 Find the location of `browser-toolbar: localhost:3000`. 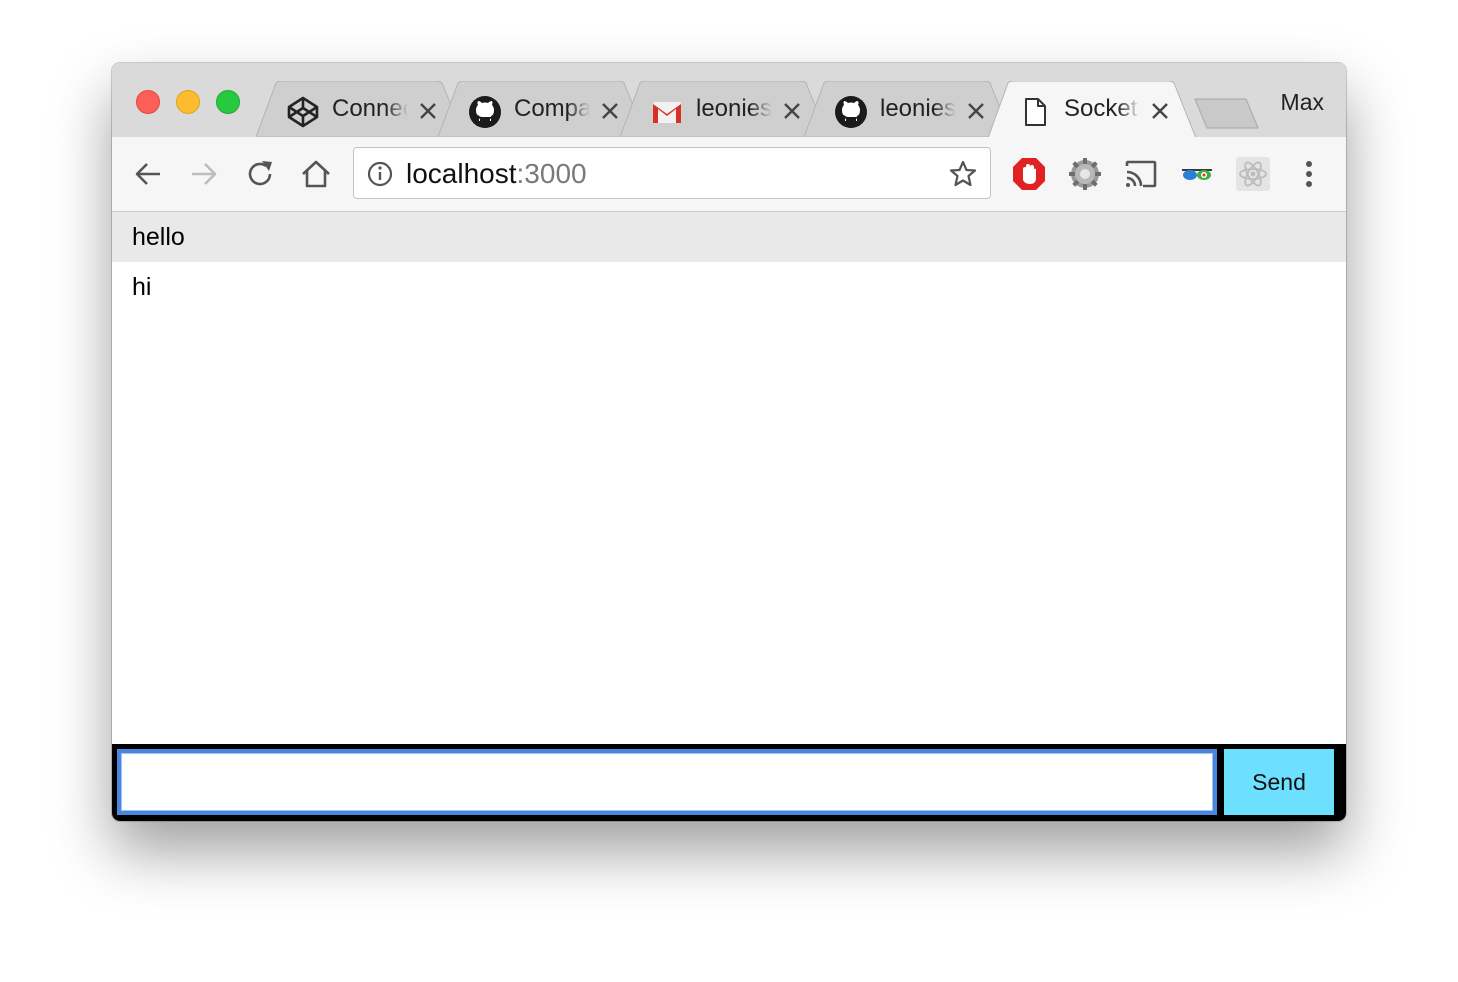

browser-toolbar: localhost:3000 is located at coordinates (729, 174).